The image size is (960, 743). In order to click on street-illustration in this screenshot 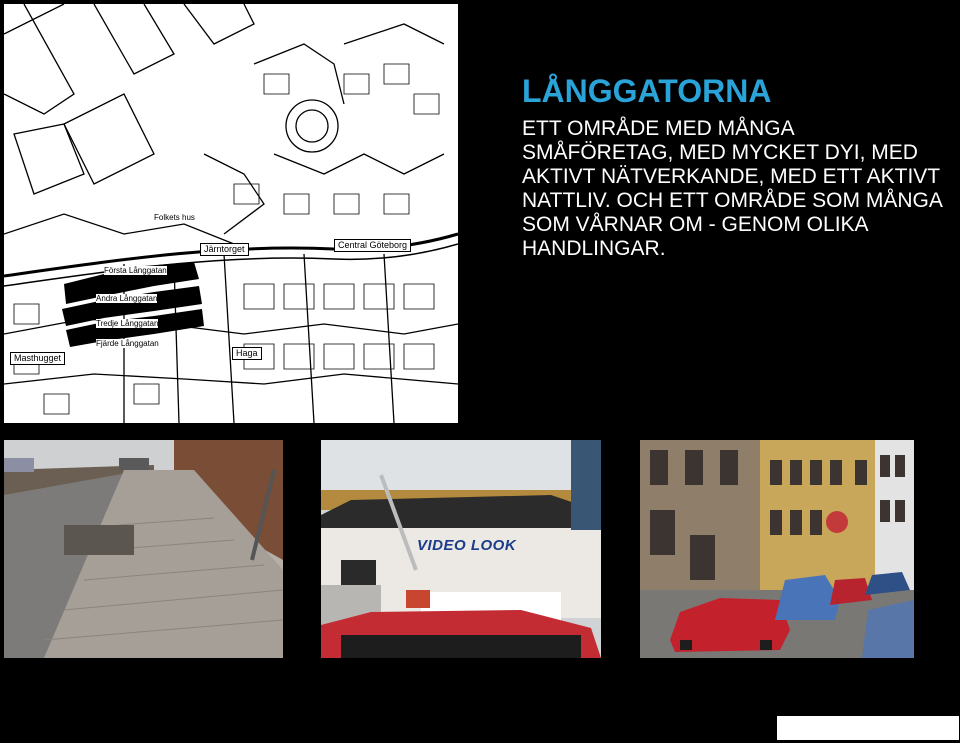, I will do `click(777, 549)`.